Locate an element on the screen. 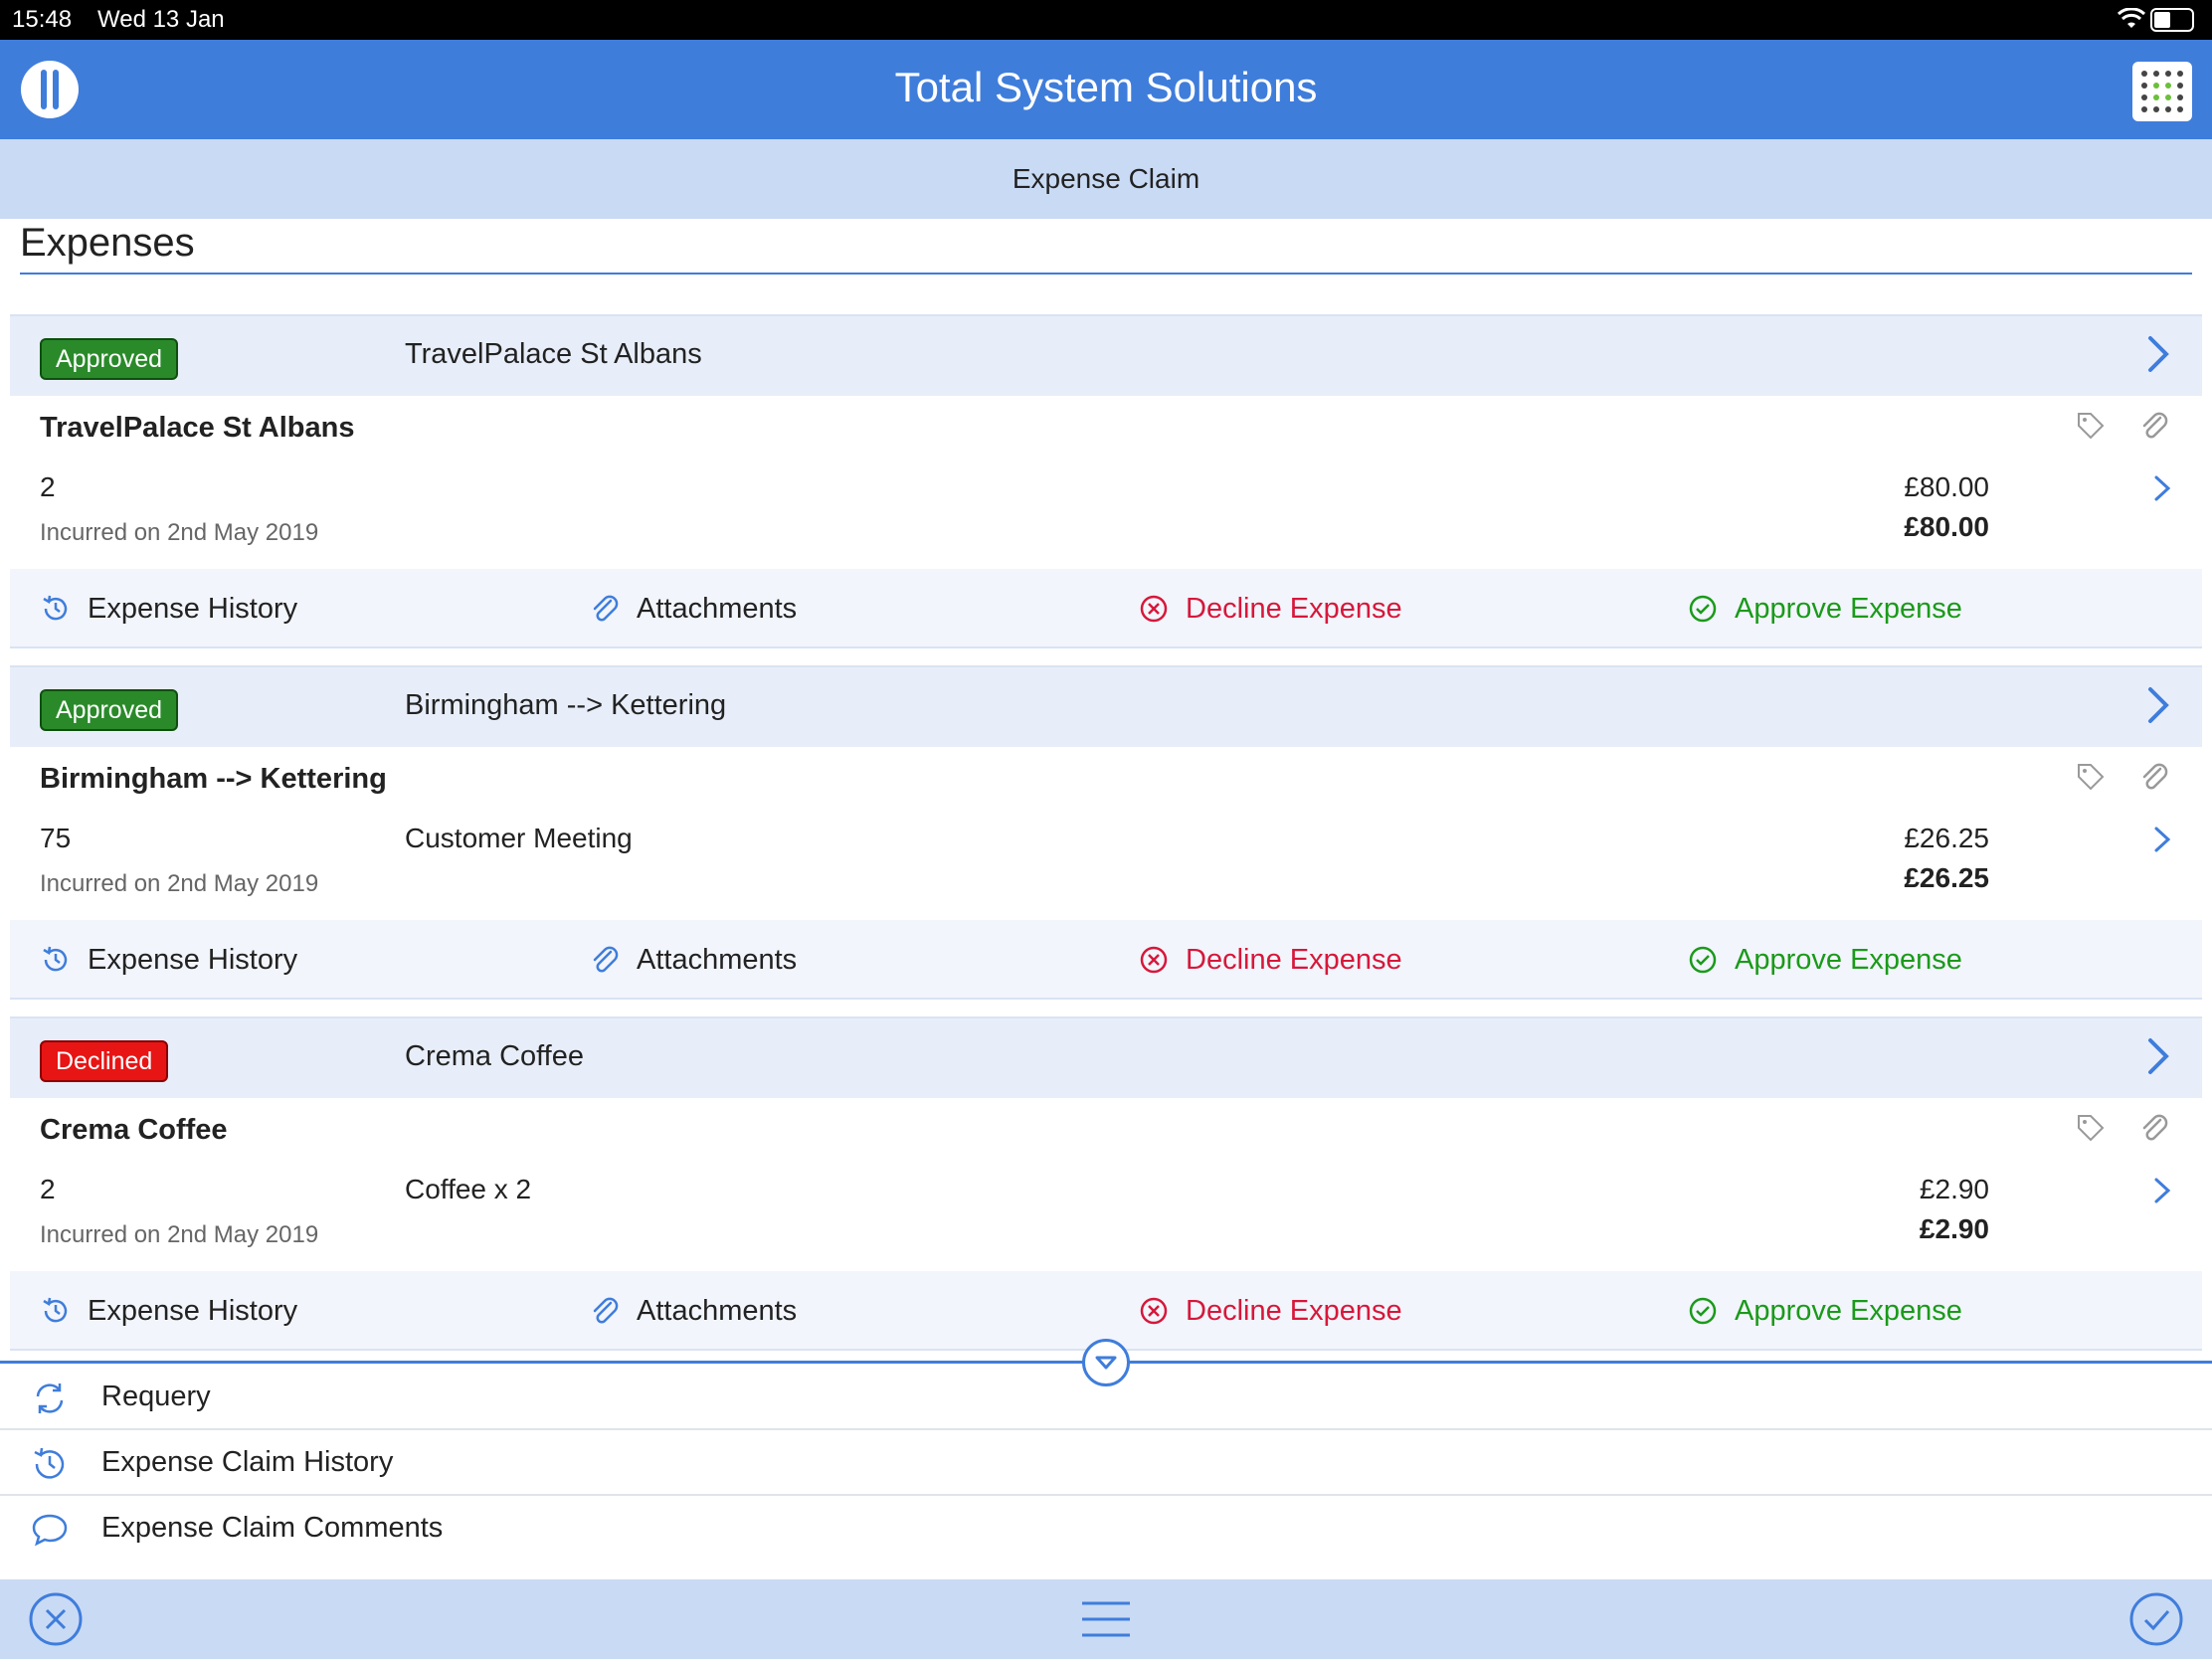 The width and height of the screenshot is (2212, 1659). menu-item-requery: Requery is located at coordinates (1106, 1397).